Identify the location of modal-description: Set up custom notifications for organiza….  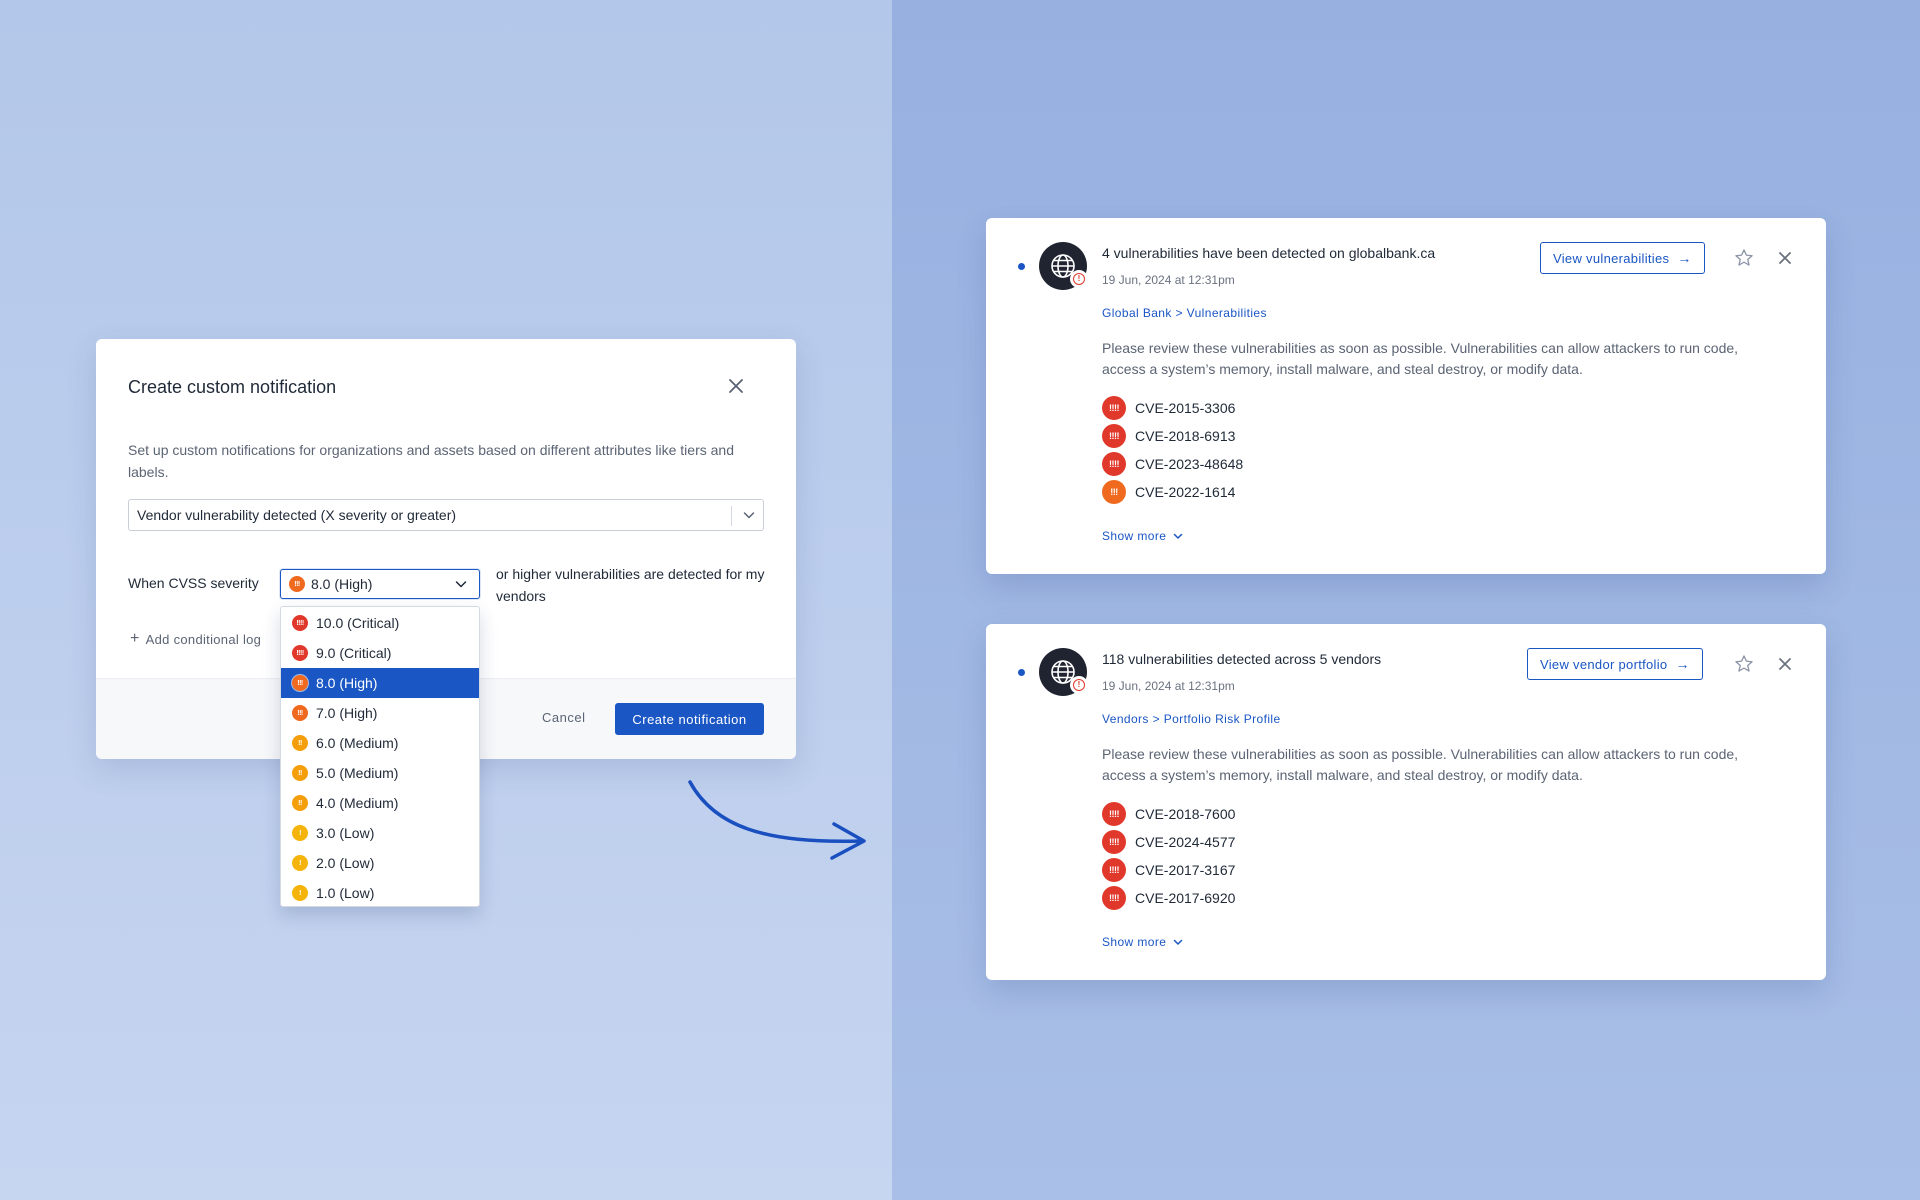
(431, 461).